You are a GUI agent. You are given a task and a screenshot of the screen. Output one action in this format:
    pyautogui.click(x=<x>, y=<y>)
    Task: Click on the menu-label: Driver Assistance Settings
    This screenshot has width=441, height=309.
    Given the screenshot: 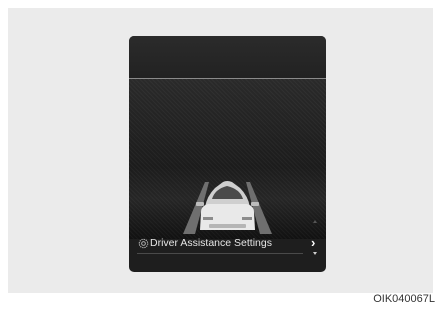 What is the action you would take?
    pyautogui.click(x=211, y=243)
    